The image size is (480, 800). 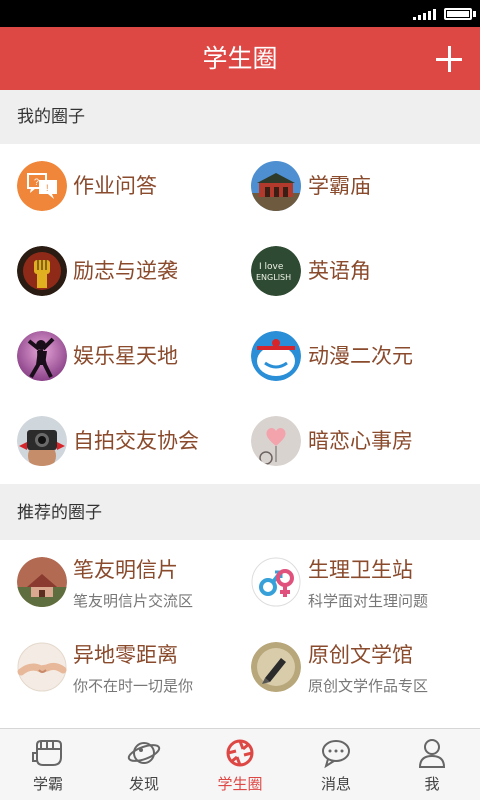 What do you see at coordinates (424, 14) in the screenshot?
I see `signal-icon` at bounding box center [424, 14].